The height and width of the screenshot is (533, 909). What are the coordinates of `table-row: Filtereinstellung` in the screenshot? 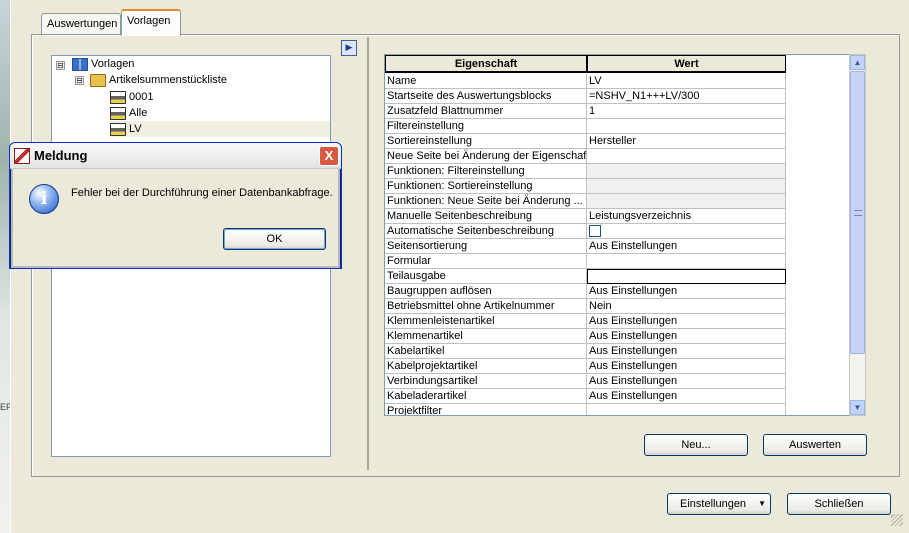 It's located at (585, 126).